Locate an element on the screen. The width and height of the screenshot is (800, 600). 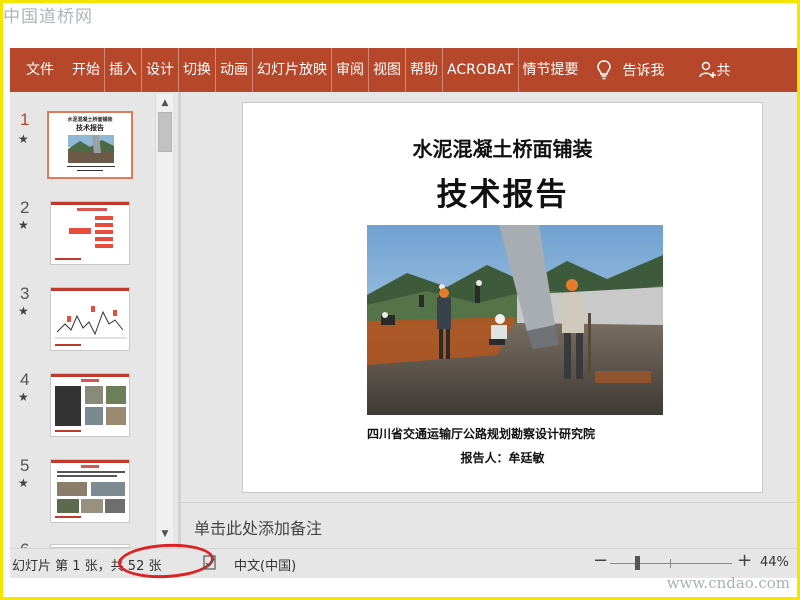
tab-home: 开始 is located at coordinates (86, 70).